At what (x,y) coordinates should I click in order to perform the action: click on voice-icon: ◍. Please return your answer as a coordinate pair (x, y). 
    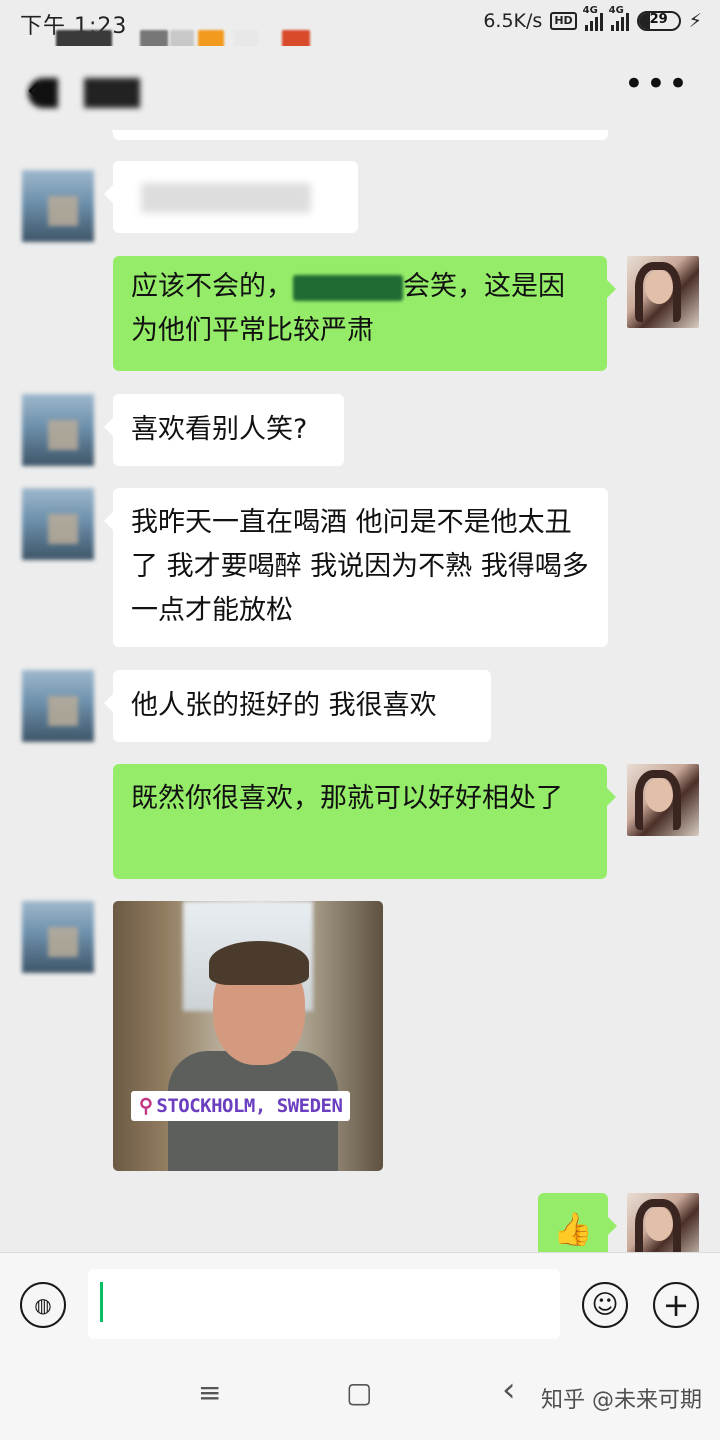
    Looking at the image, I should click on (43, 1305).